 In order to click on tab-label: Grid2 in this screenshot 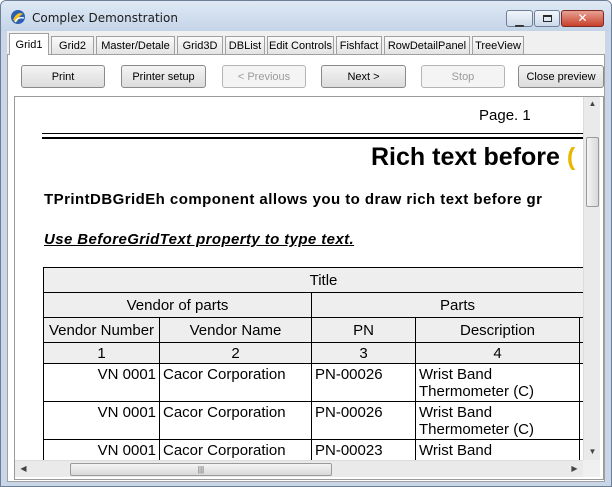, I will do `click(72, 45)`.